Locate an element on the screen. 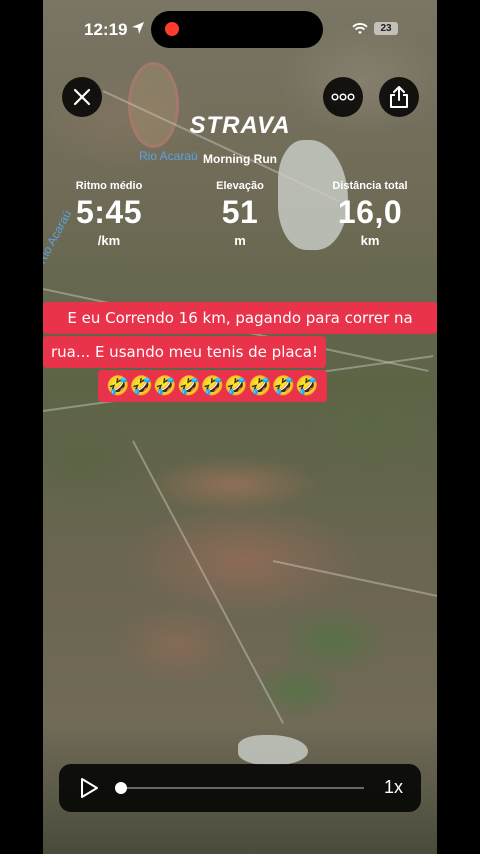 The image size is (480, 854). video-player-controls: 1x is located at coordinates (240, 788).